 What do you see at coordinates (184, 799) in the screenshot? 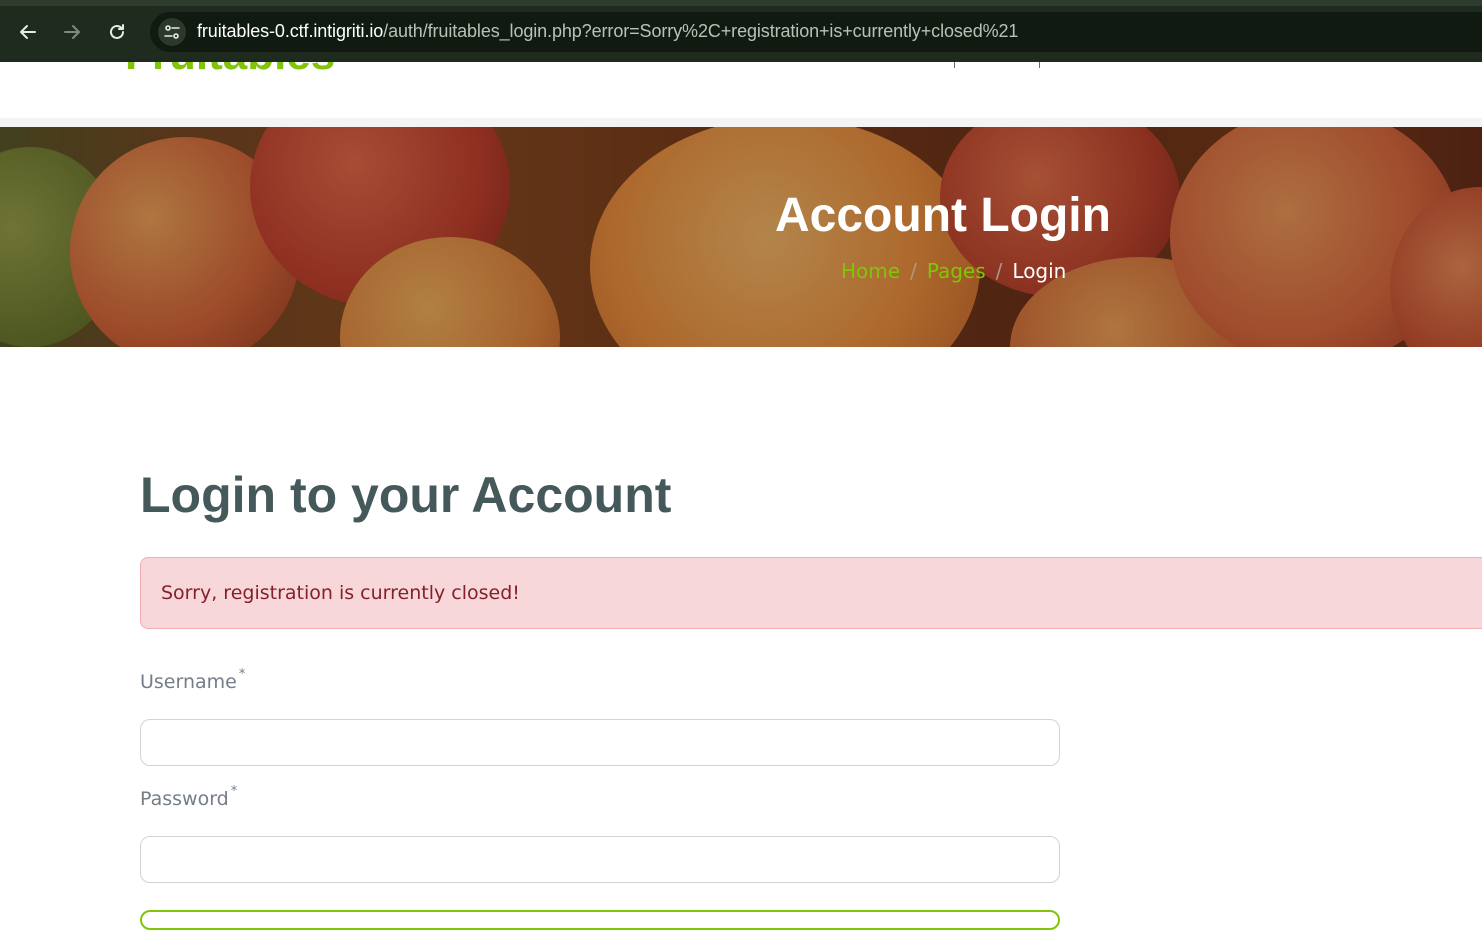
I see `password-label-text: Password` at bounding box center [184, 799].